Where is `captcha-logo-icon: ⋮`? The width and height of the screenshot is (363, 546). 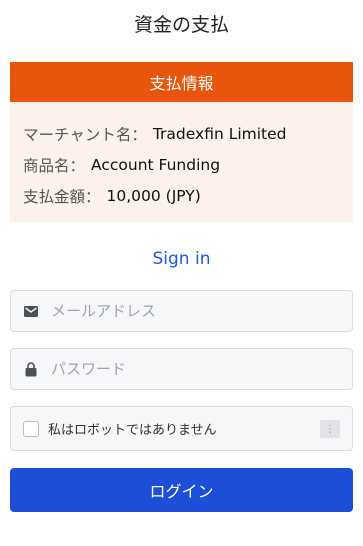
captcha-logo-icon: ⋮ is located at coordinates (330, 429).